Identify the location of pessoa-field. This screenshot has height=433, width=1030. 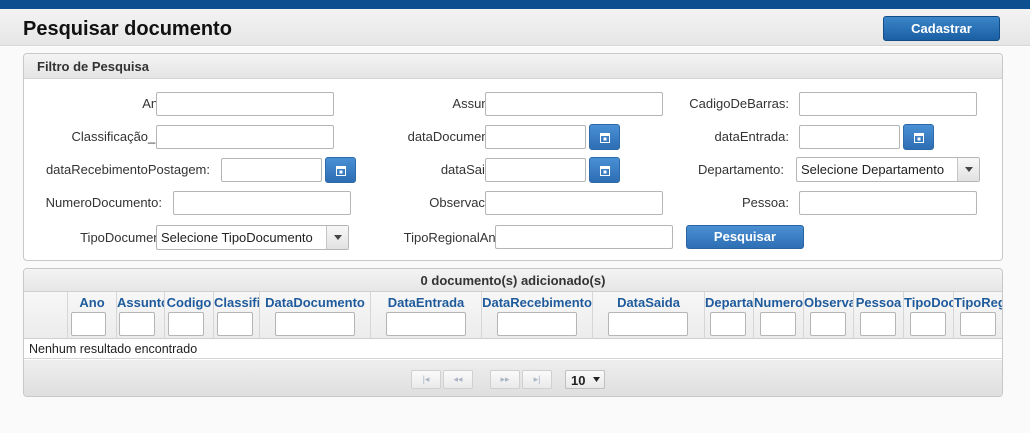
(888, 203).